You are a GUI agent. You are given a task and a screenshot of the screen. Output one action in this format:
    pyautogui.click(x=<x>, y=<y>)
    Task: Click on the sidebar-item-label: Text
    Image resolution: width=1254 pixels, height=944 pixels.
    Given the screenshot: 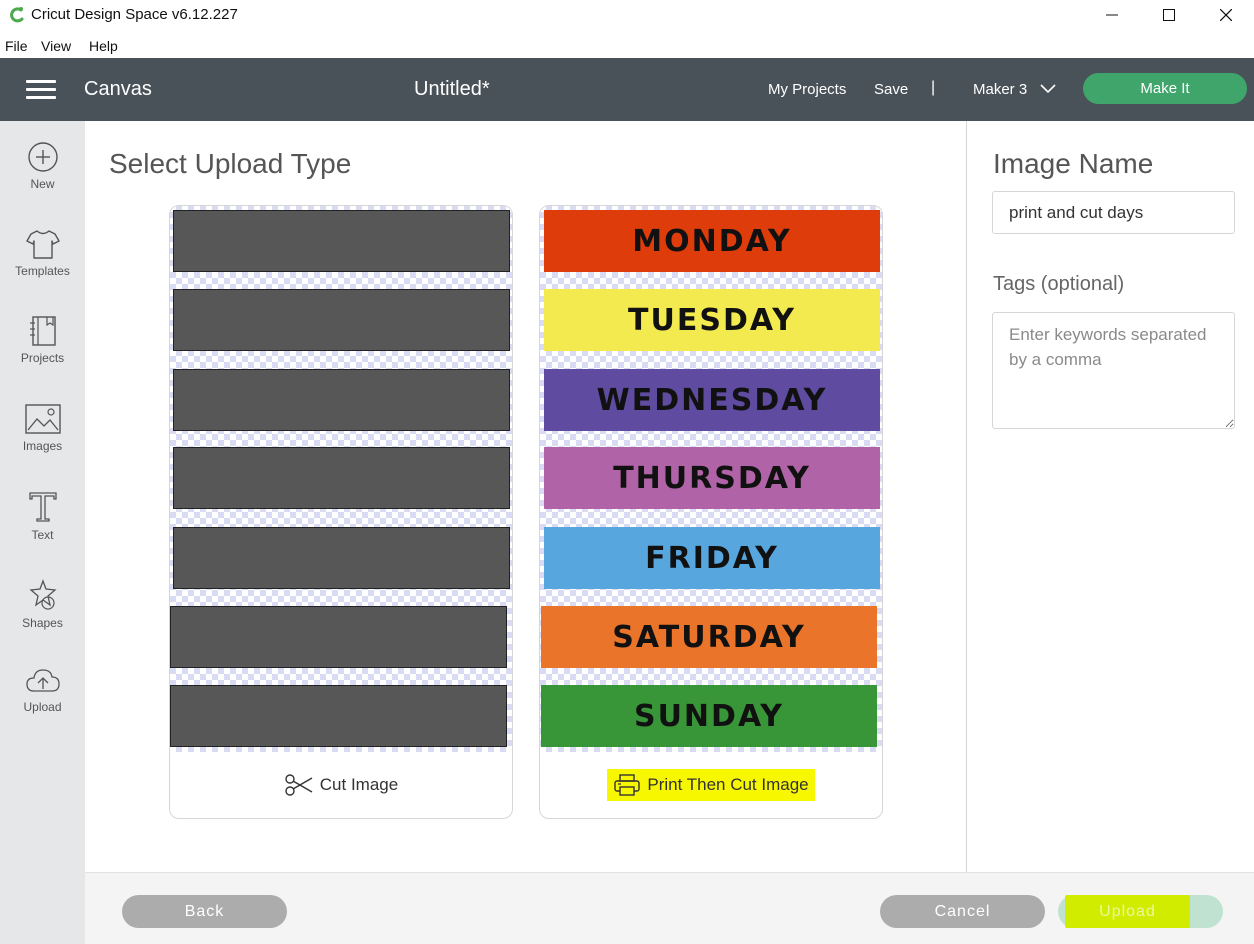 What is the action you would take?
    pyautogui.click(x=42, y=535)
    